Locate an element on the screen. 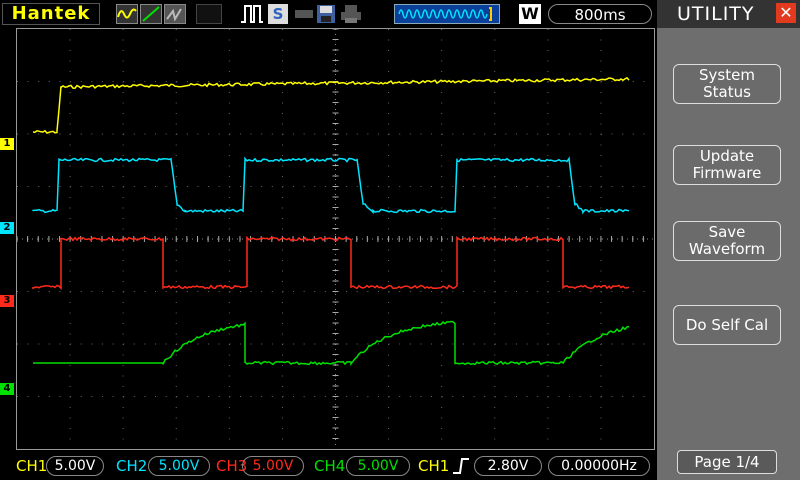  ch3-scale: 5.00V is located at coordinates (273, 466).